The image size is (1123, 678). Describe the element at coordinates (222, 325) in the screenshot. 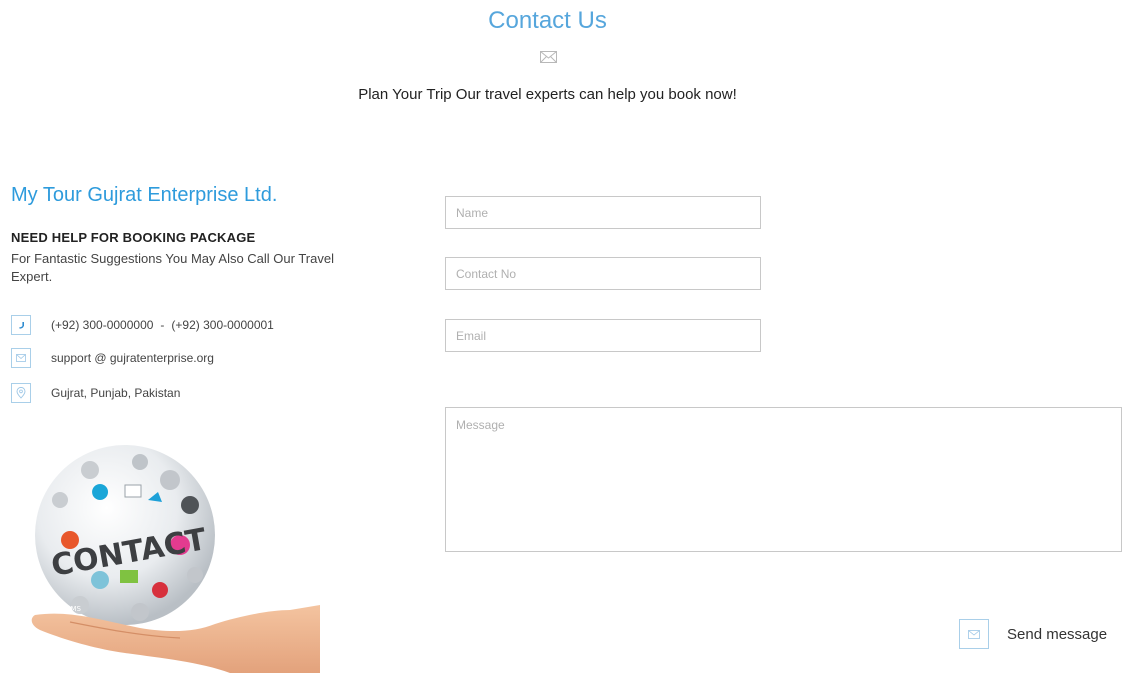

I see `phone-number-2: (+92) 300-0000001` at that location.